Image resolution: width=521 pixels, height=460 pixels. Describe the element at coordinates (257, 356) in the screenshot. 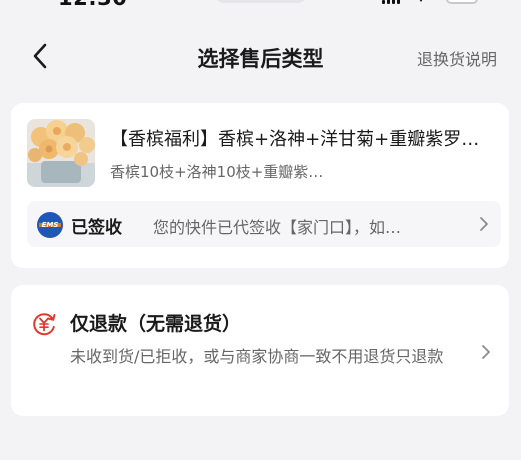

I see `refund-option-description: 未收到货/已拒收，或与商家协商一致不用退货只退款` at that location.